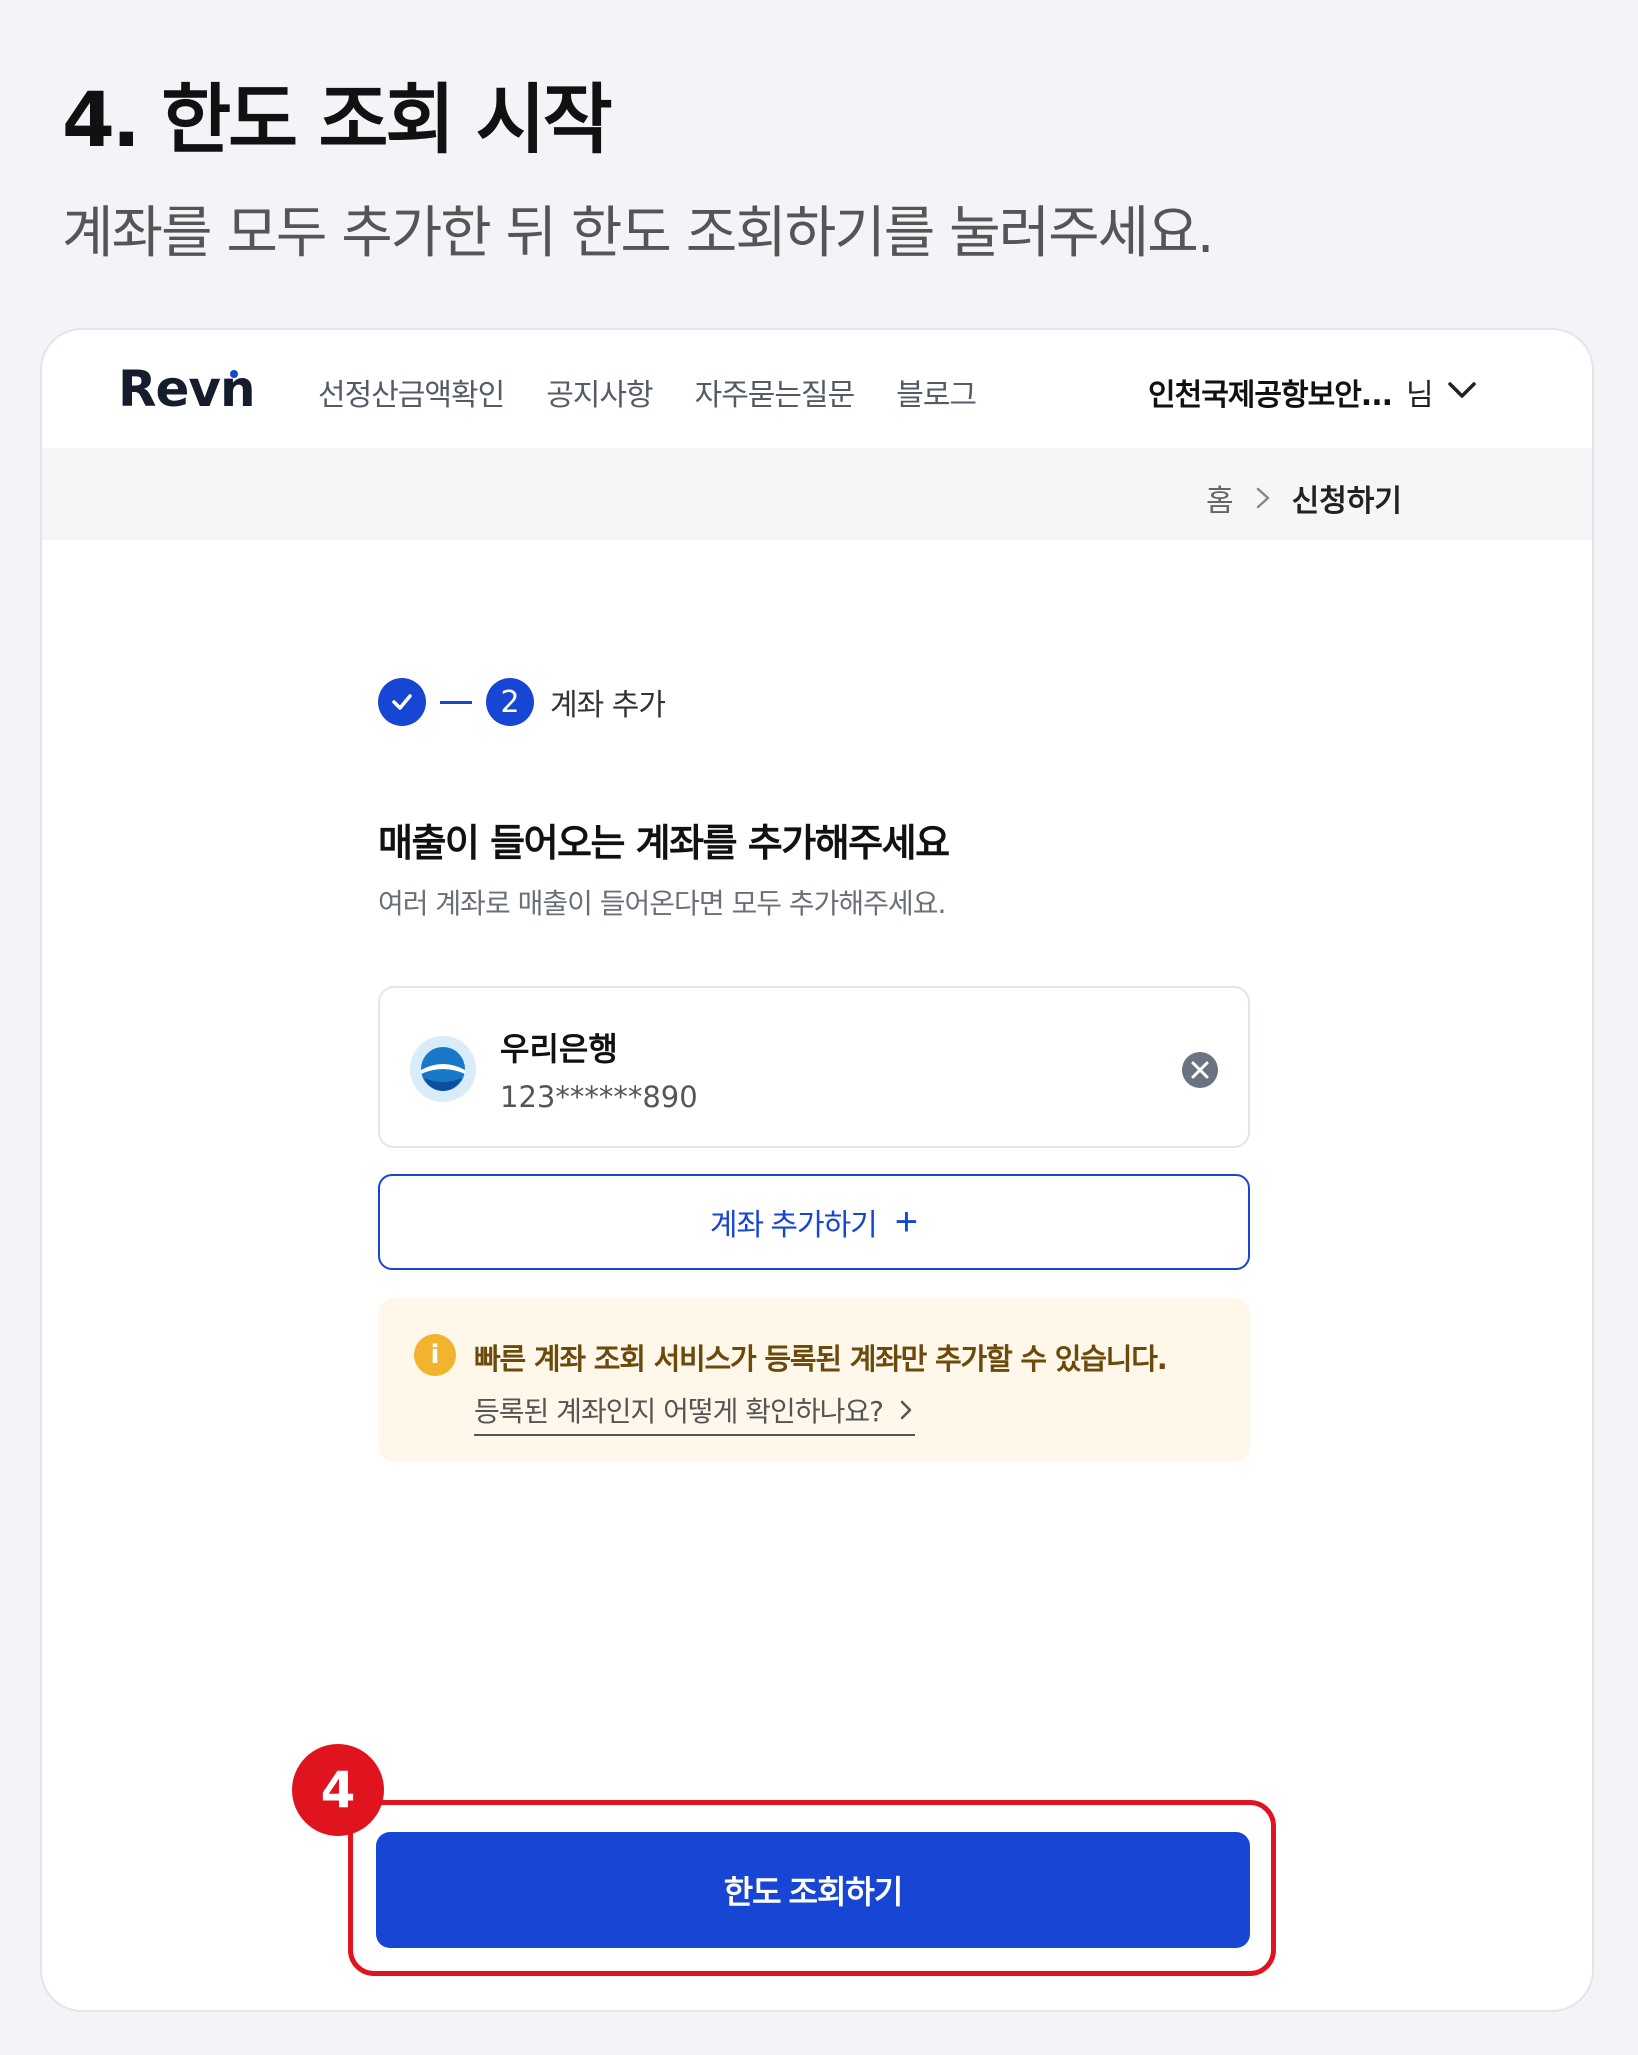 This screenshot has height=2055, width=1638. Describe the element at coordinates (337, 119) in the screenshot. I see `guide-title: 4. 한도 조회 시작` at that location.